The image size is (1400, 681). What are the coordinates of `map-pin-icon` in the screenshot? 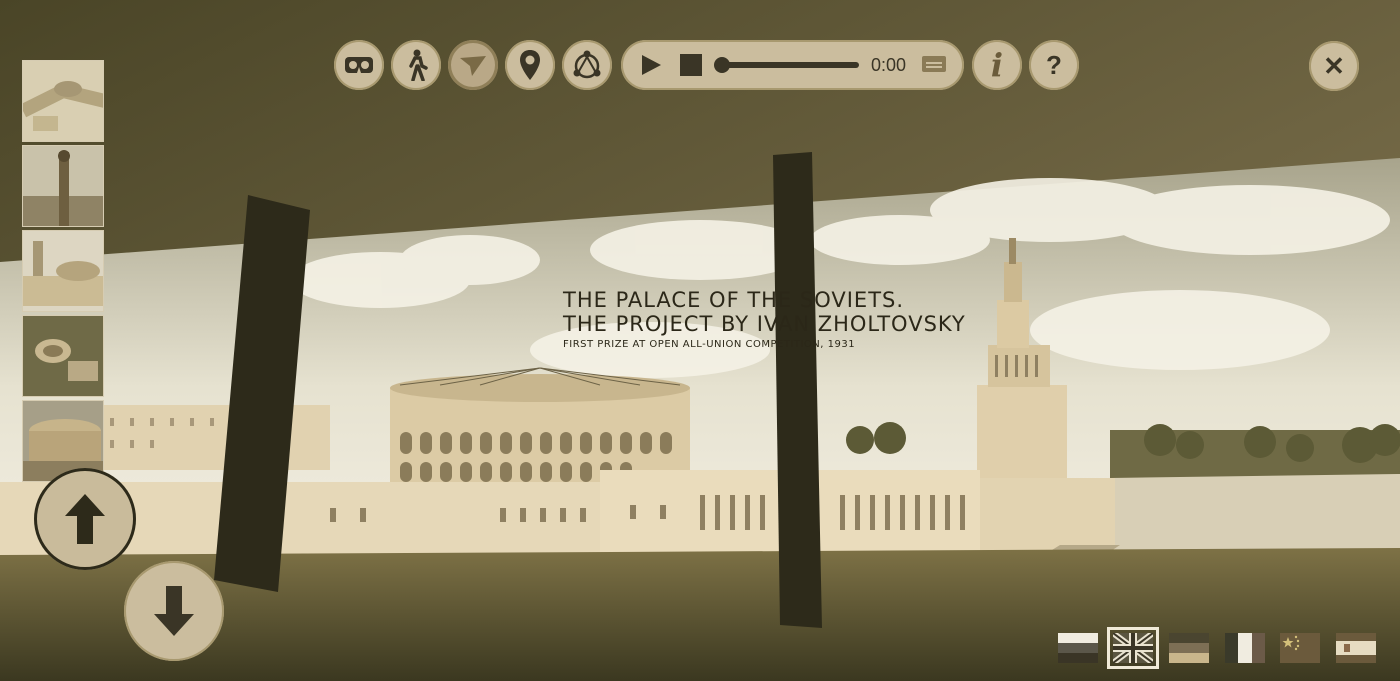 It's located at (530, 65).